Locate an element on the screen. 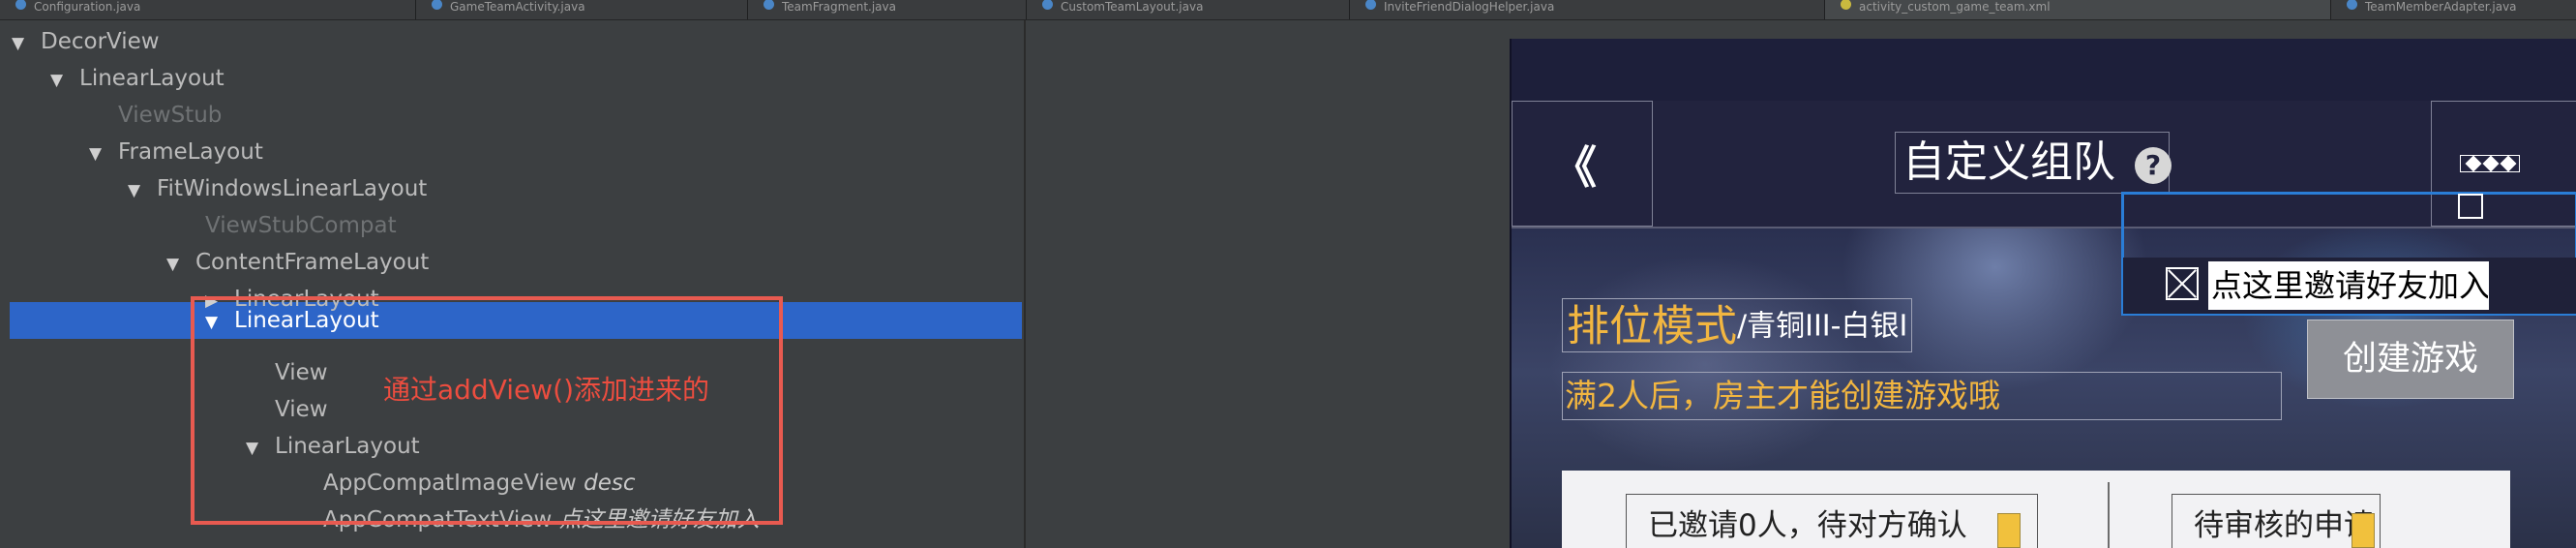  invite-friend-text: 点这里邀请好友加入 is located at coordinates (2348, 285).